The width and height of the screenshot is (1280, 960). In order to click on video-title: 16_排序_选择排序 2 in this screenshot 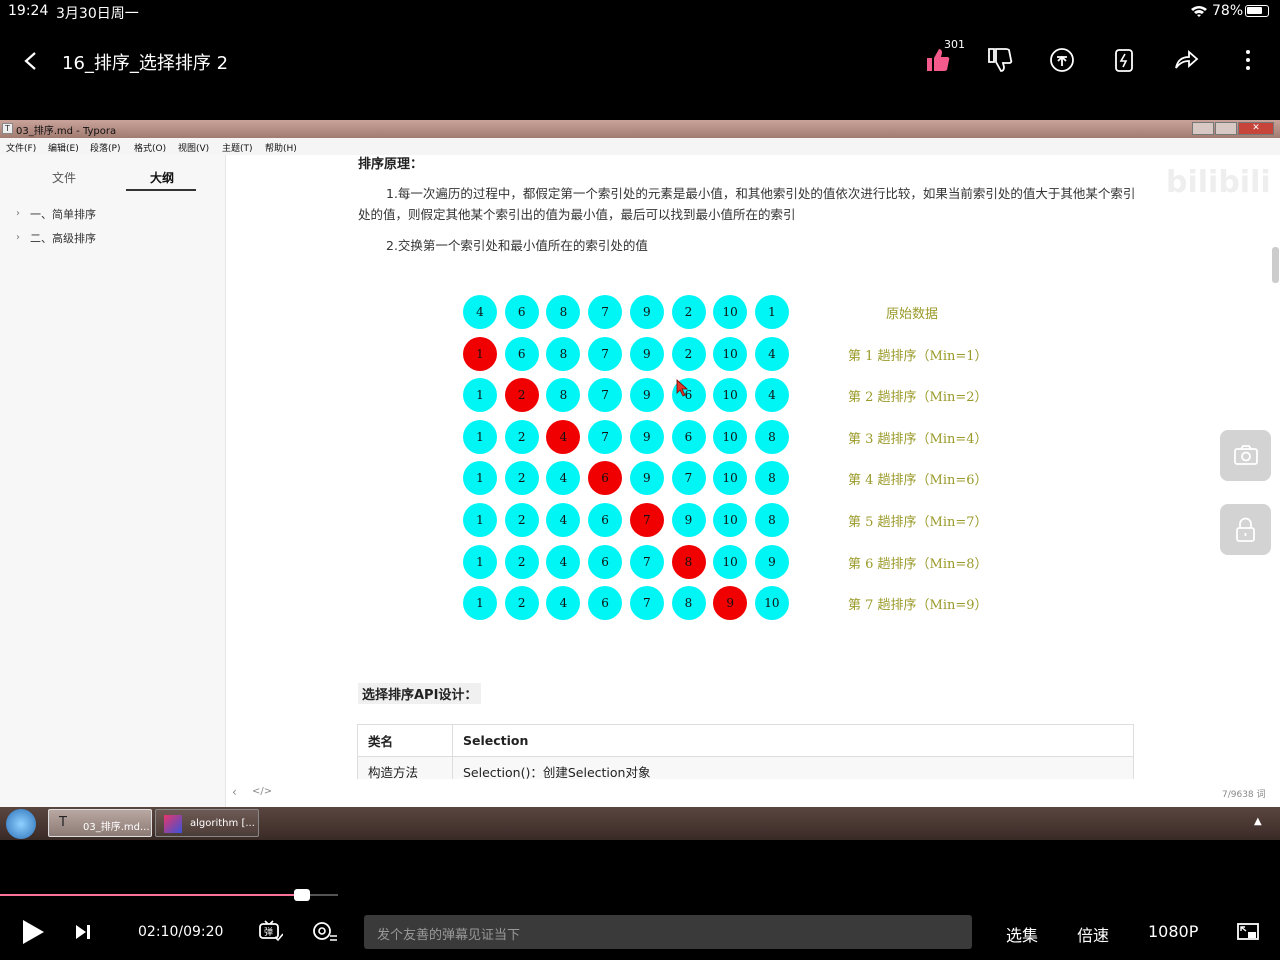, I will do `click(145, 63)`.